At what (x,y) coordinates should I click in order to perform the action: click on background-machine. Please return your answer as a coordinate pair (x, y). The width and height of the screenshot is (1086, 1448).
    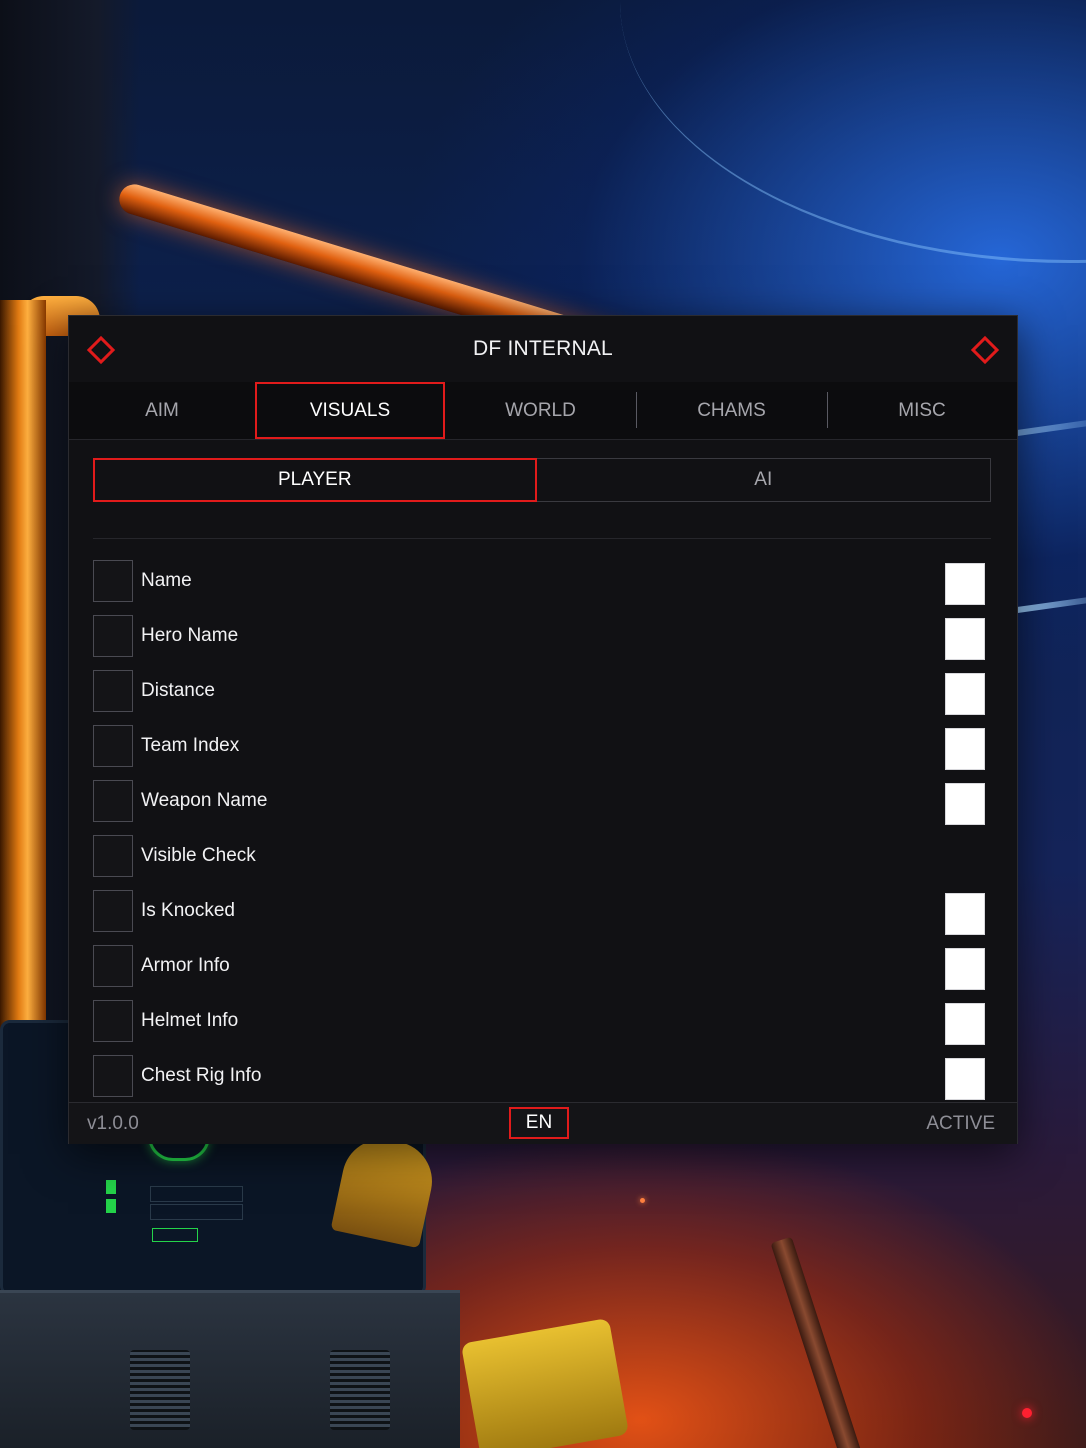
    Looking at the image, I should click on (230, 1369).